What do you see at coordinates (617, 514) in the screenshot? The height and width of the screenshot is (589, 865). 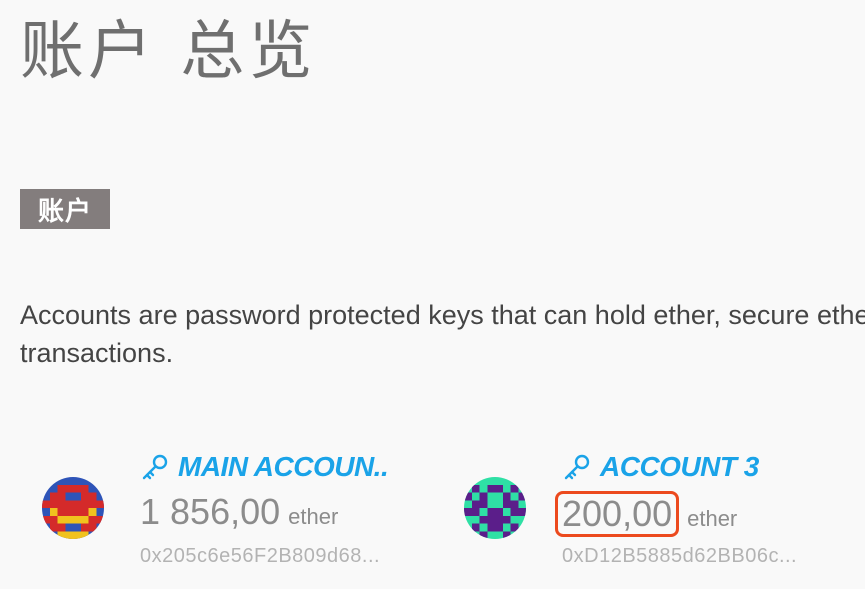 I see `account-balance-highlighted: 200,00` at bounding box center [617, 514].